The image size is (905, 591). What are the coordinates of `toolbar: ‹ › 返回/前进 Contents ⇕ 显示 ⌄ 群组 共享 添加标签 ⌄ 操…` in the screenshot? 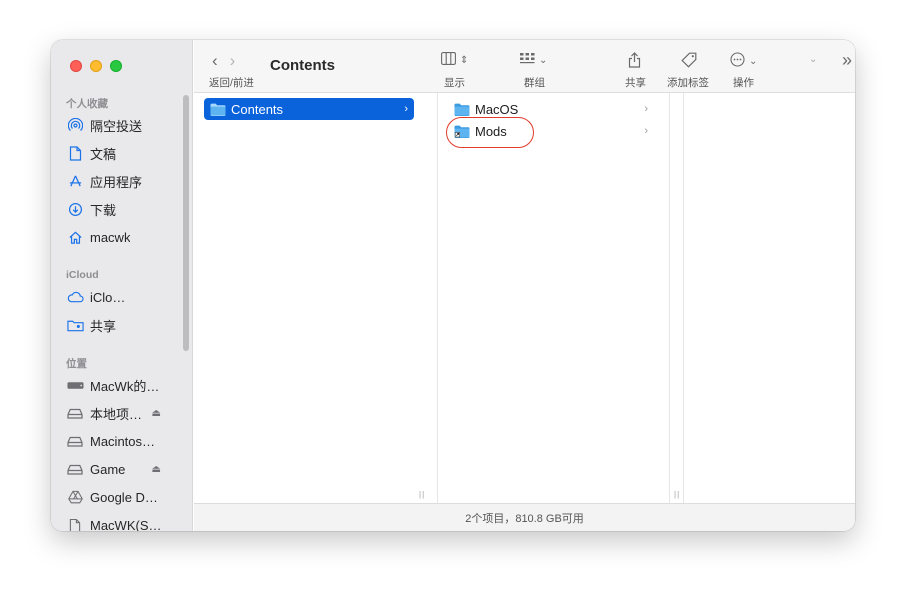 It's located at (524, 66).